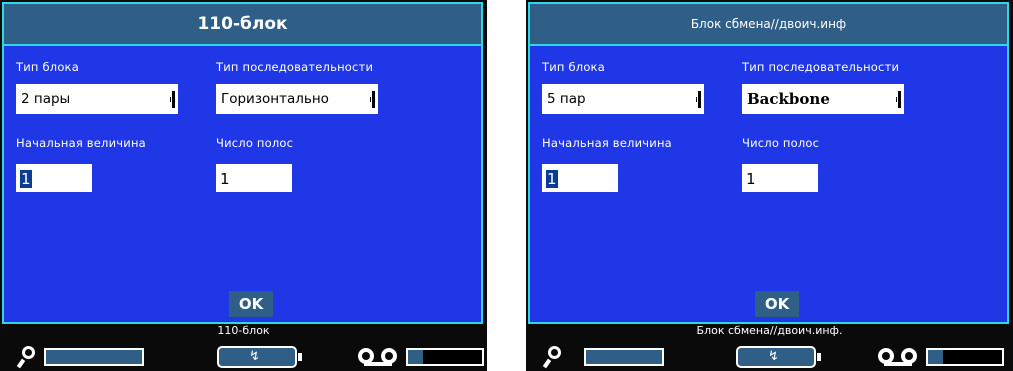 The width and height of the screenshot is (1013, 371). I want to click on status-text: 110-блок, so click(243, 330).